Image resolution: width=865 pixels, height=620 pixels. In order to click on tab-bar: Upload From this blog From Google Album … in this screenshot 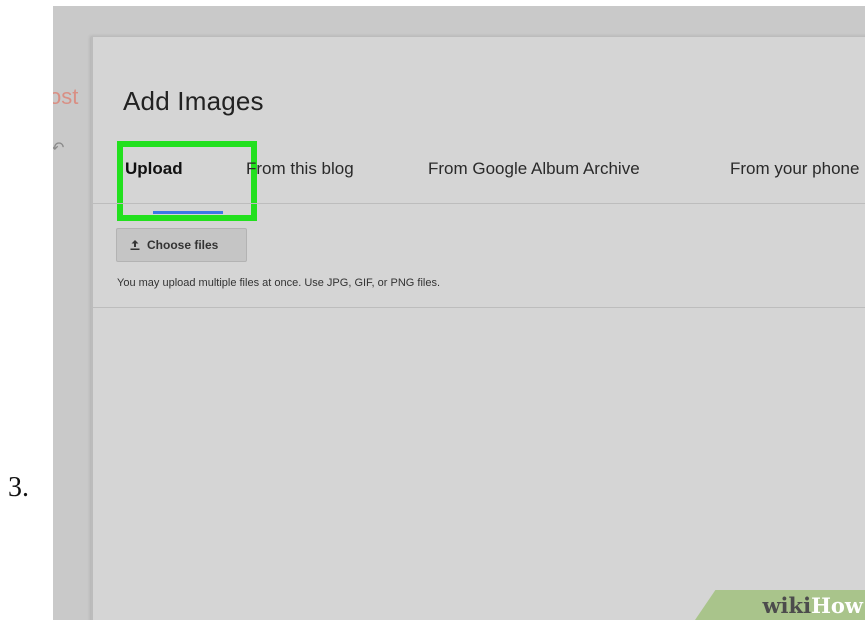, I will do `click(479, 181)`.